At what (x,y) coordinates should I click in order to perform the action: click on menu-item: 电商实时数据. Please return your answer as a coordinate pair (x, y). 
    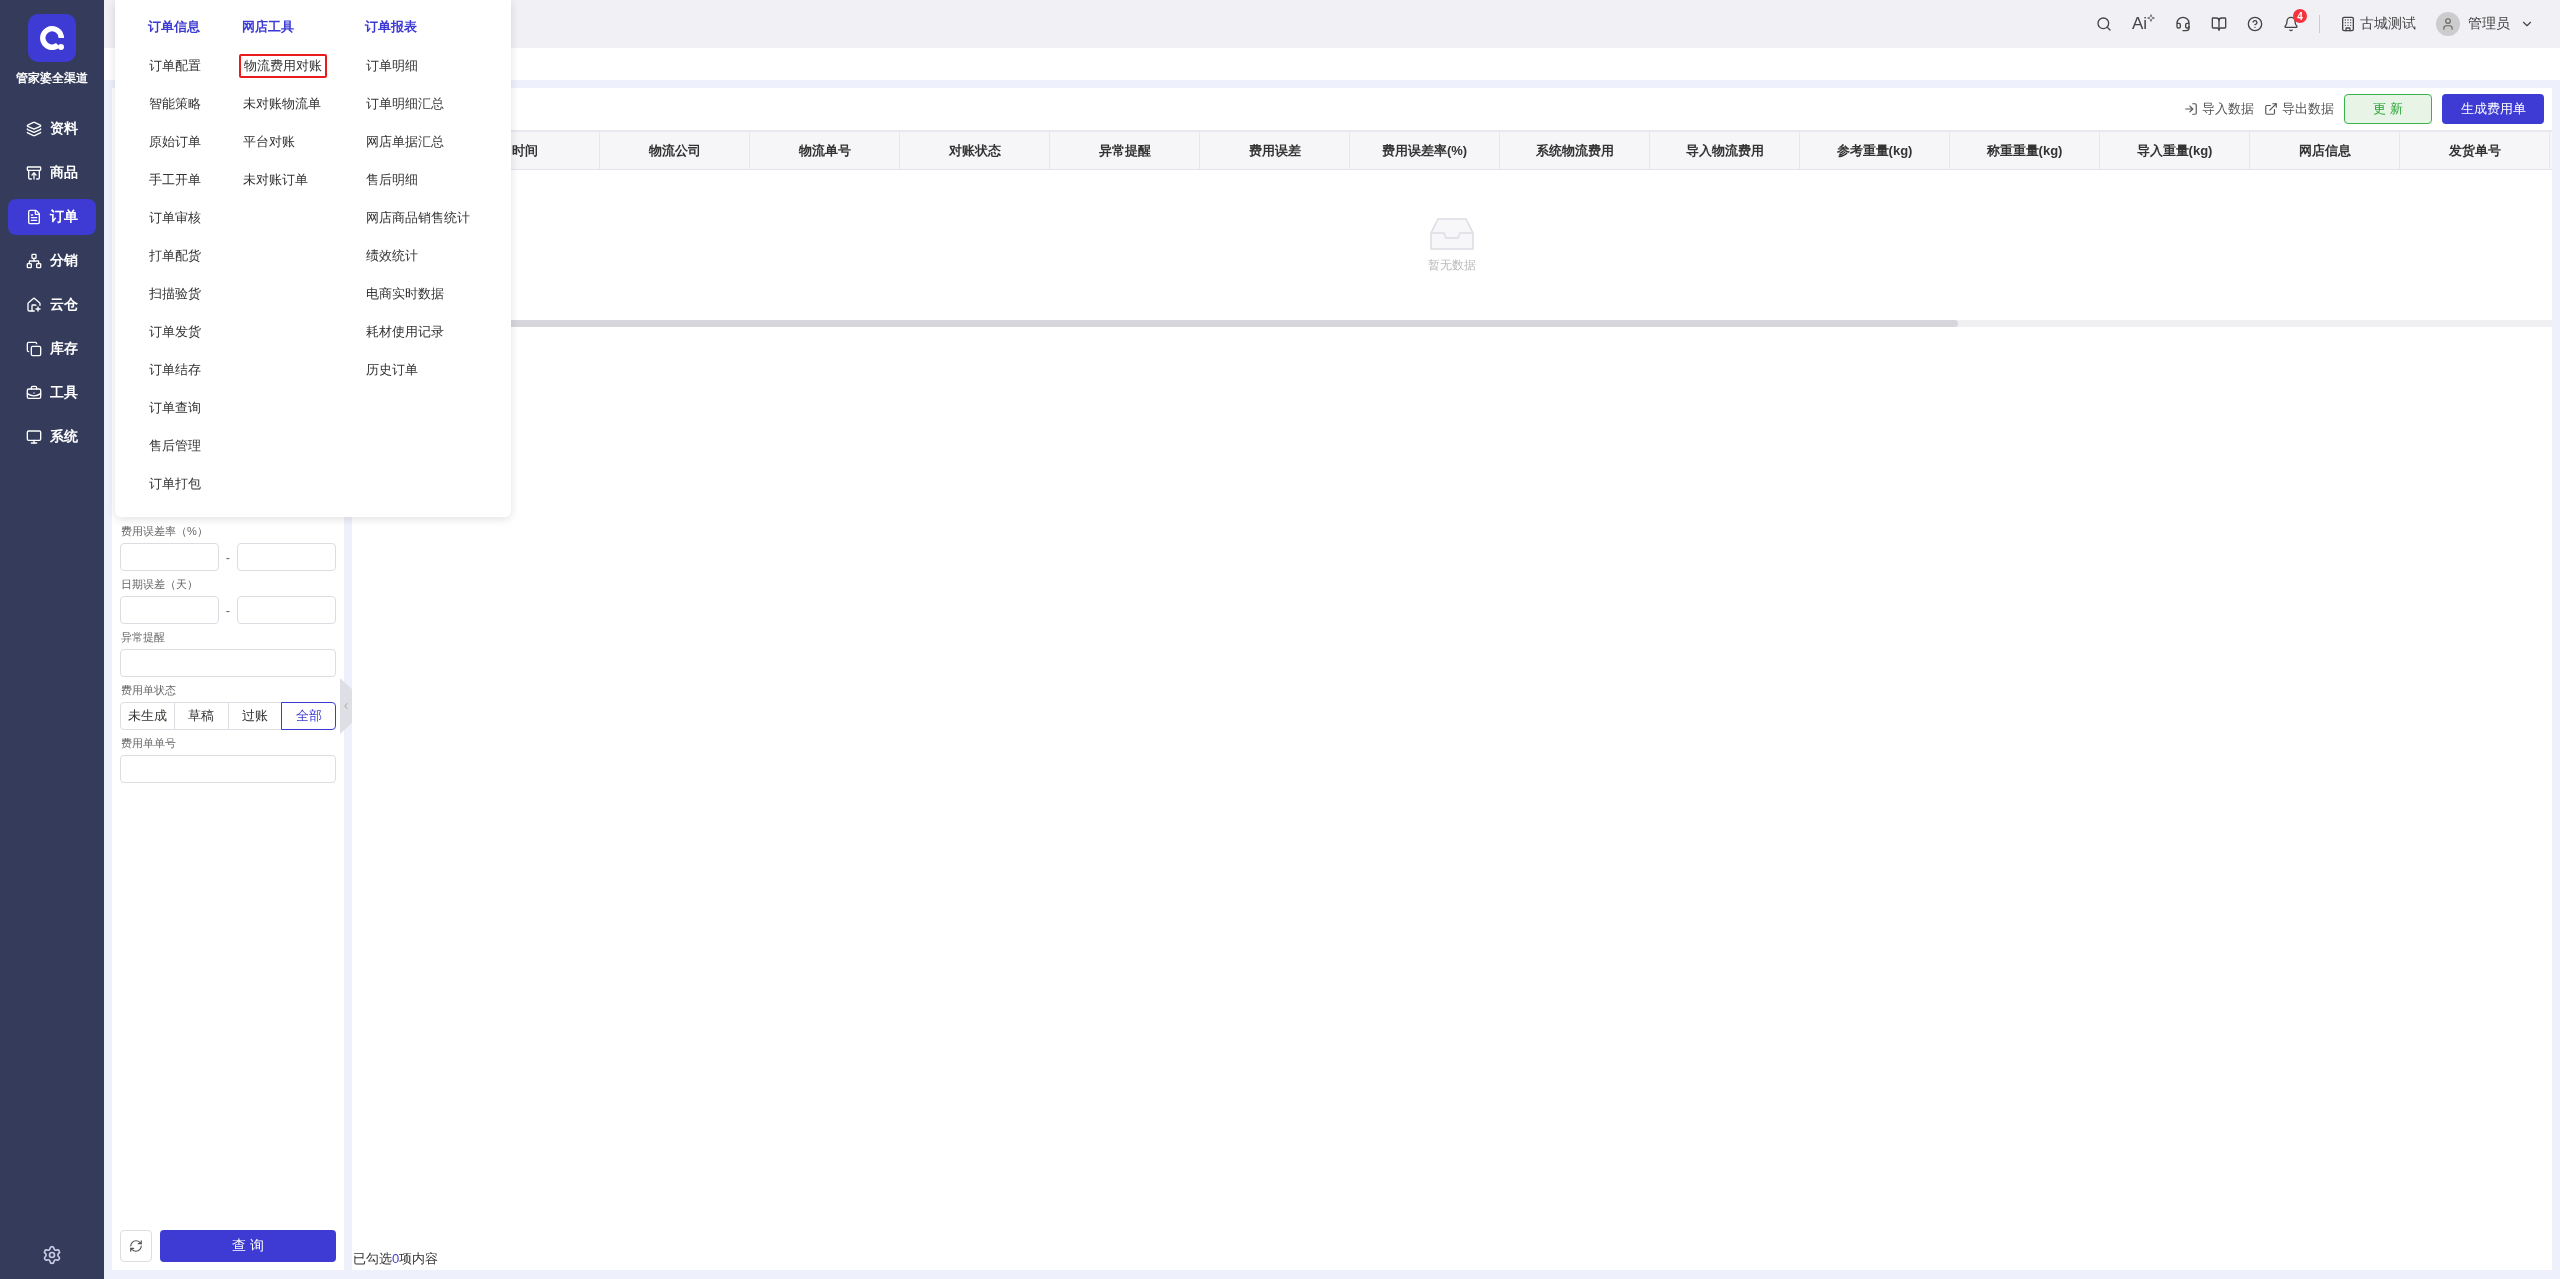
    Looking at the image, I should click on (405, 294).